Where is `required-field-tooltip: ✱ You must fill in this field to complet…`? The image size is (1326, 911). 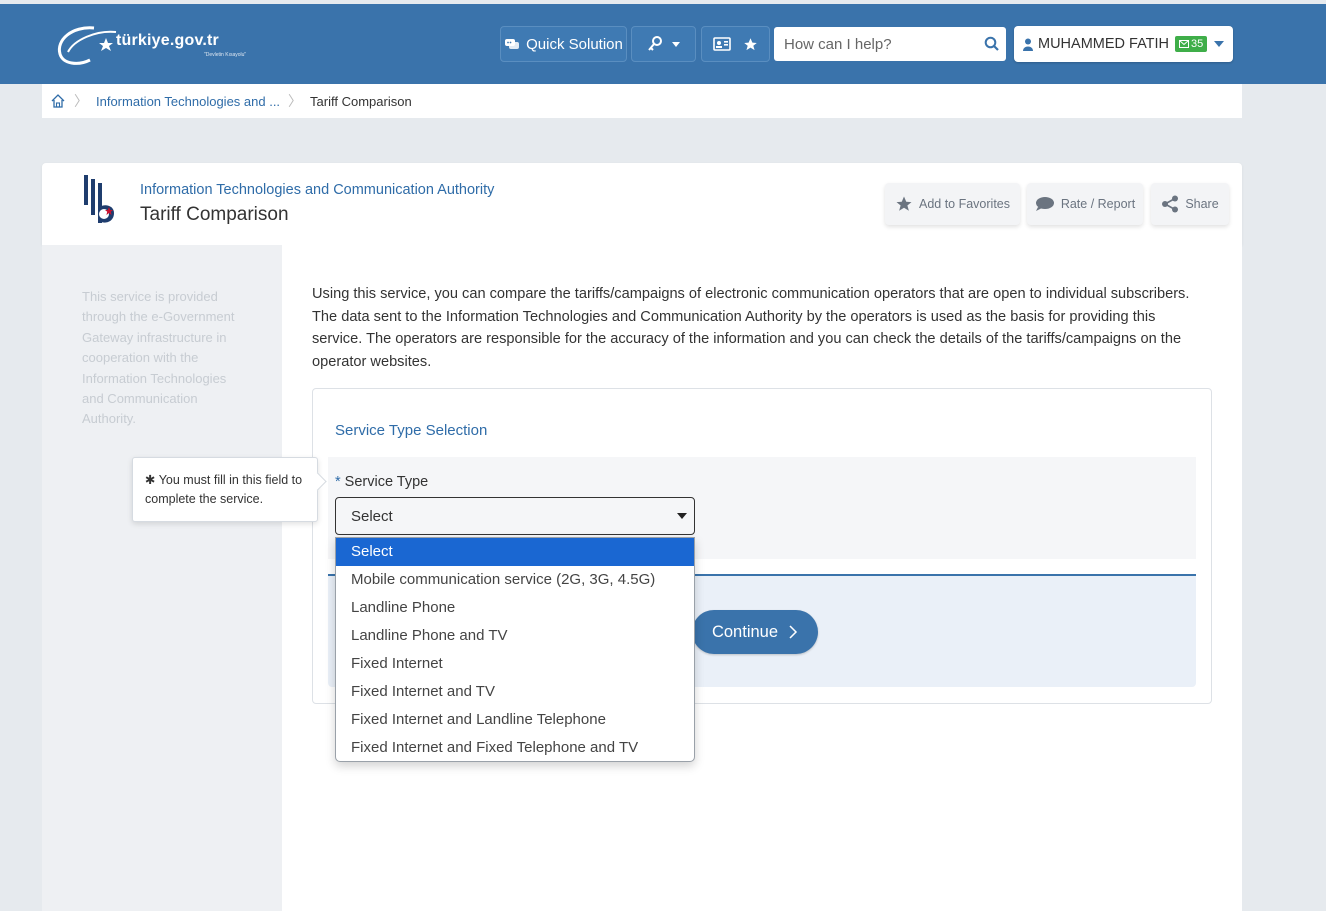 required-field-tooltip: ✱ You must fill in this field to complet… is located at coordinates (225, 489).